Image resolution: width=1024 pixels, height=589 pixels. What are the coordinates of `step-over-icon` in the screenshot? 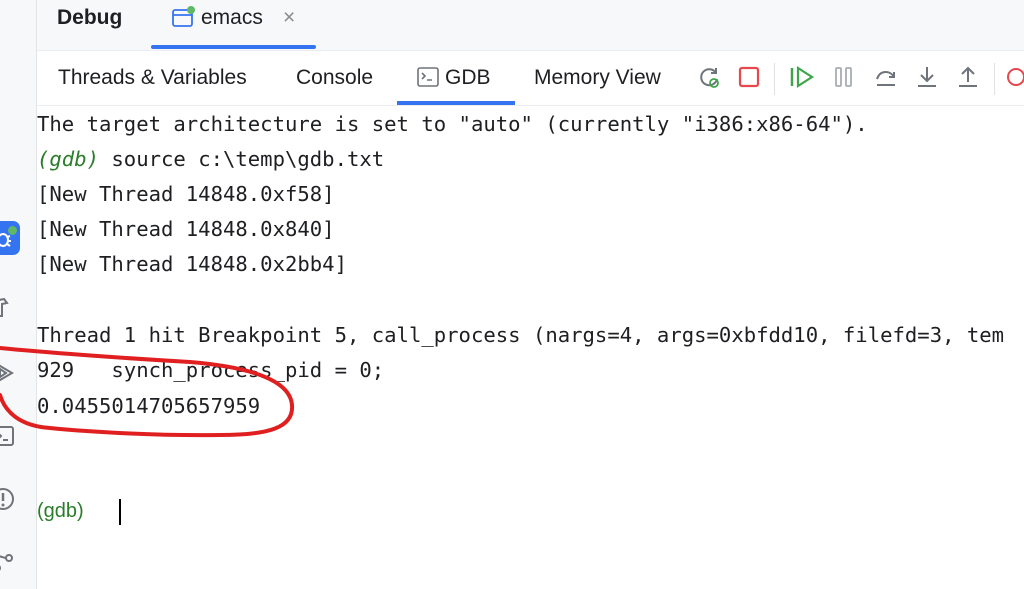 It's located at (886, 79).